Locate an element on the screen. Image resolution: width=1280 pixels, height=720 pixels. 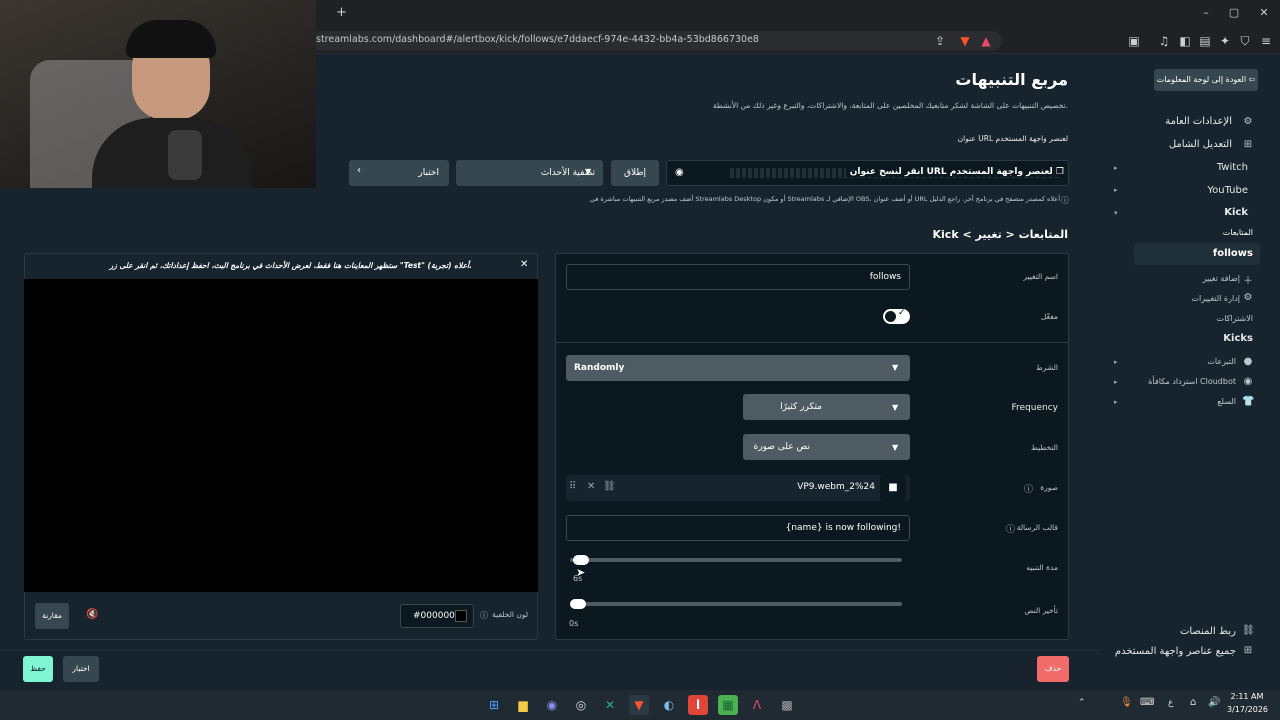
chevron-left-icon: ‹ is located at coordinates (359, 170).